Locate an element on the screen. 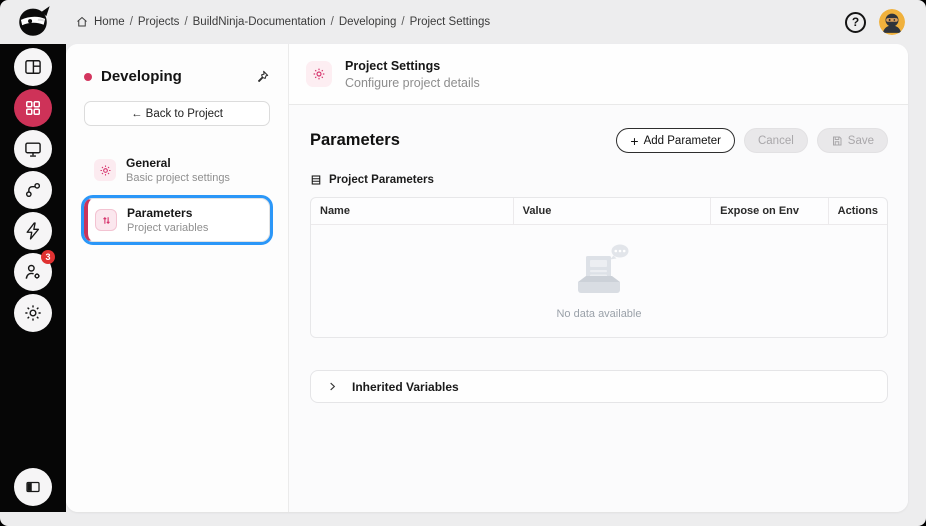 The width and height of the screenshot is (926, 526). cancel-button: Cancel is located at coordinates (775, 140).